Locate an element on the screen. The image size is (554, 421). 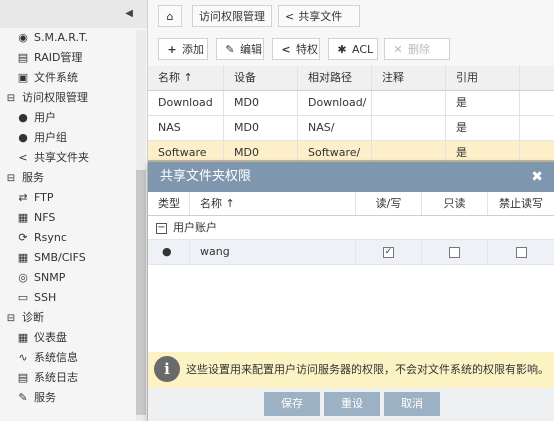
reset-button: 重设 is located at coordinates (352, 404).